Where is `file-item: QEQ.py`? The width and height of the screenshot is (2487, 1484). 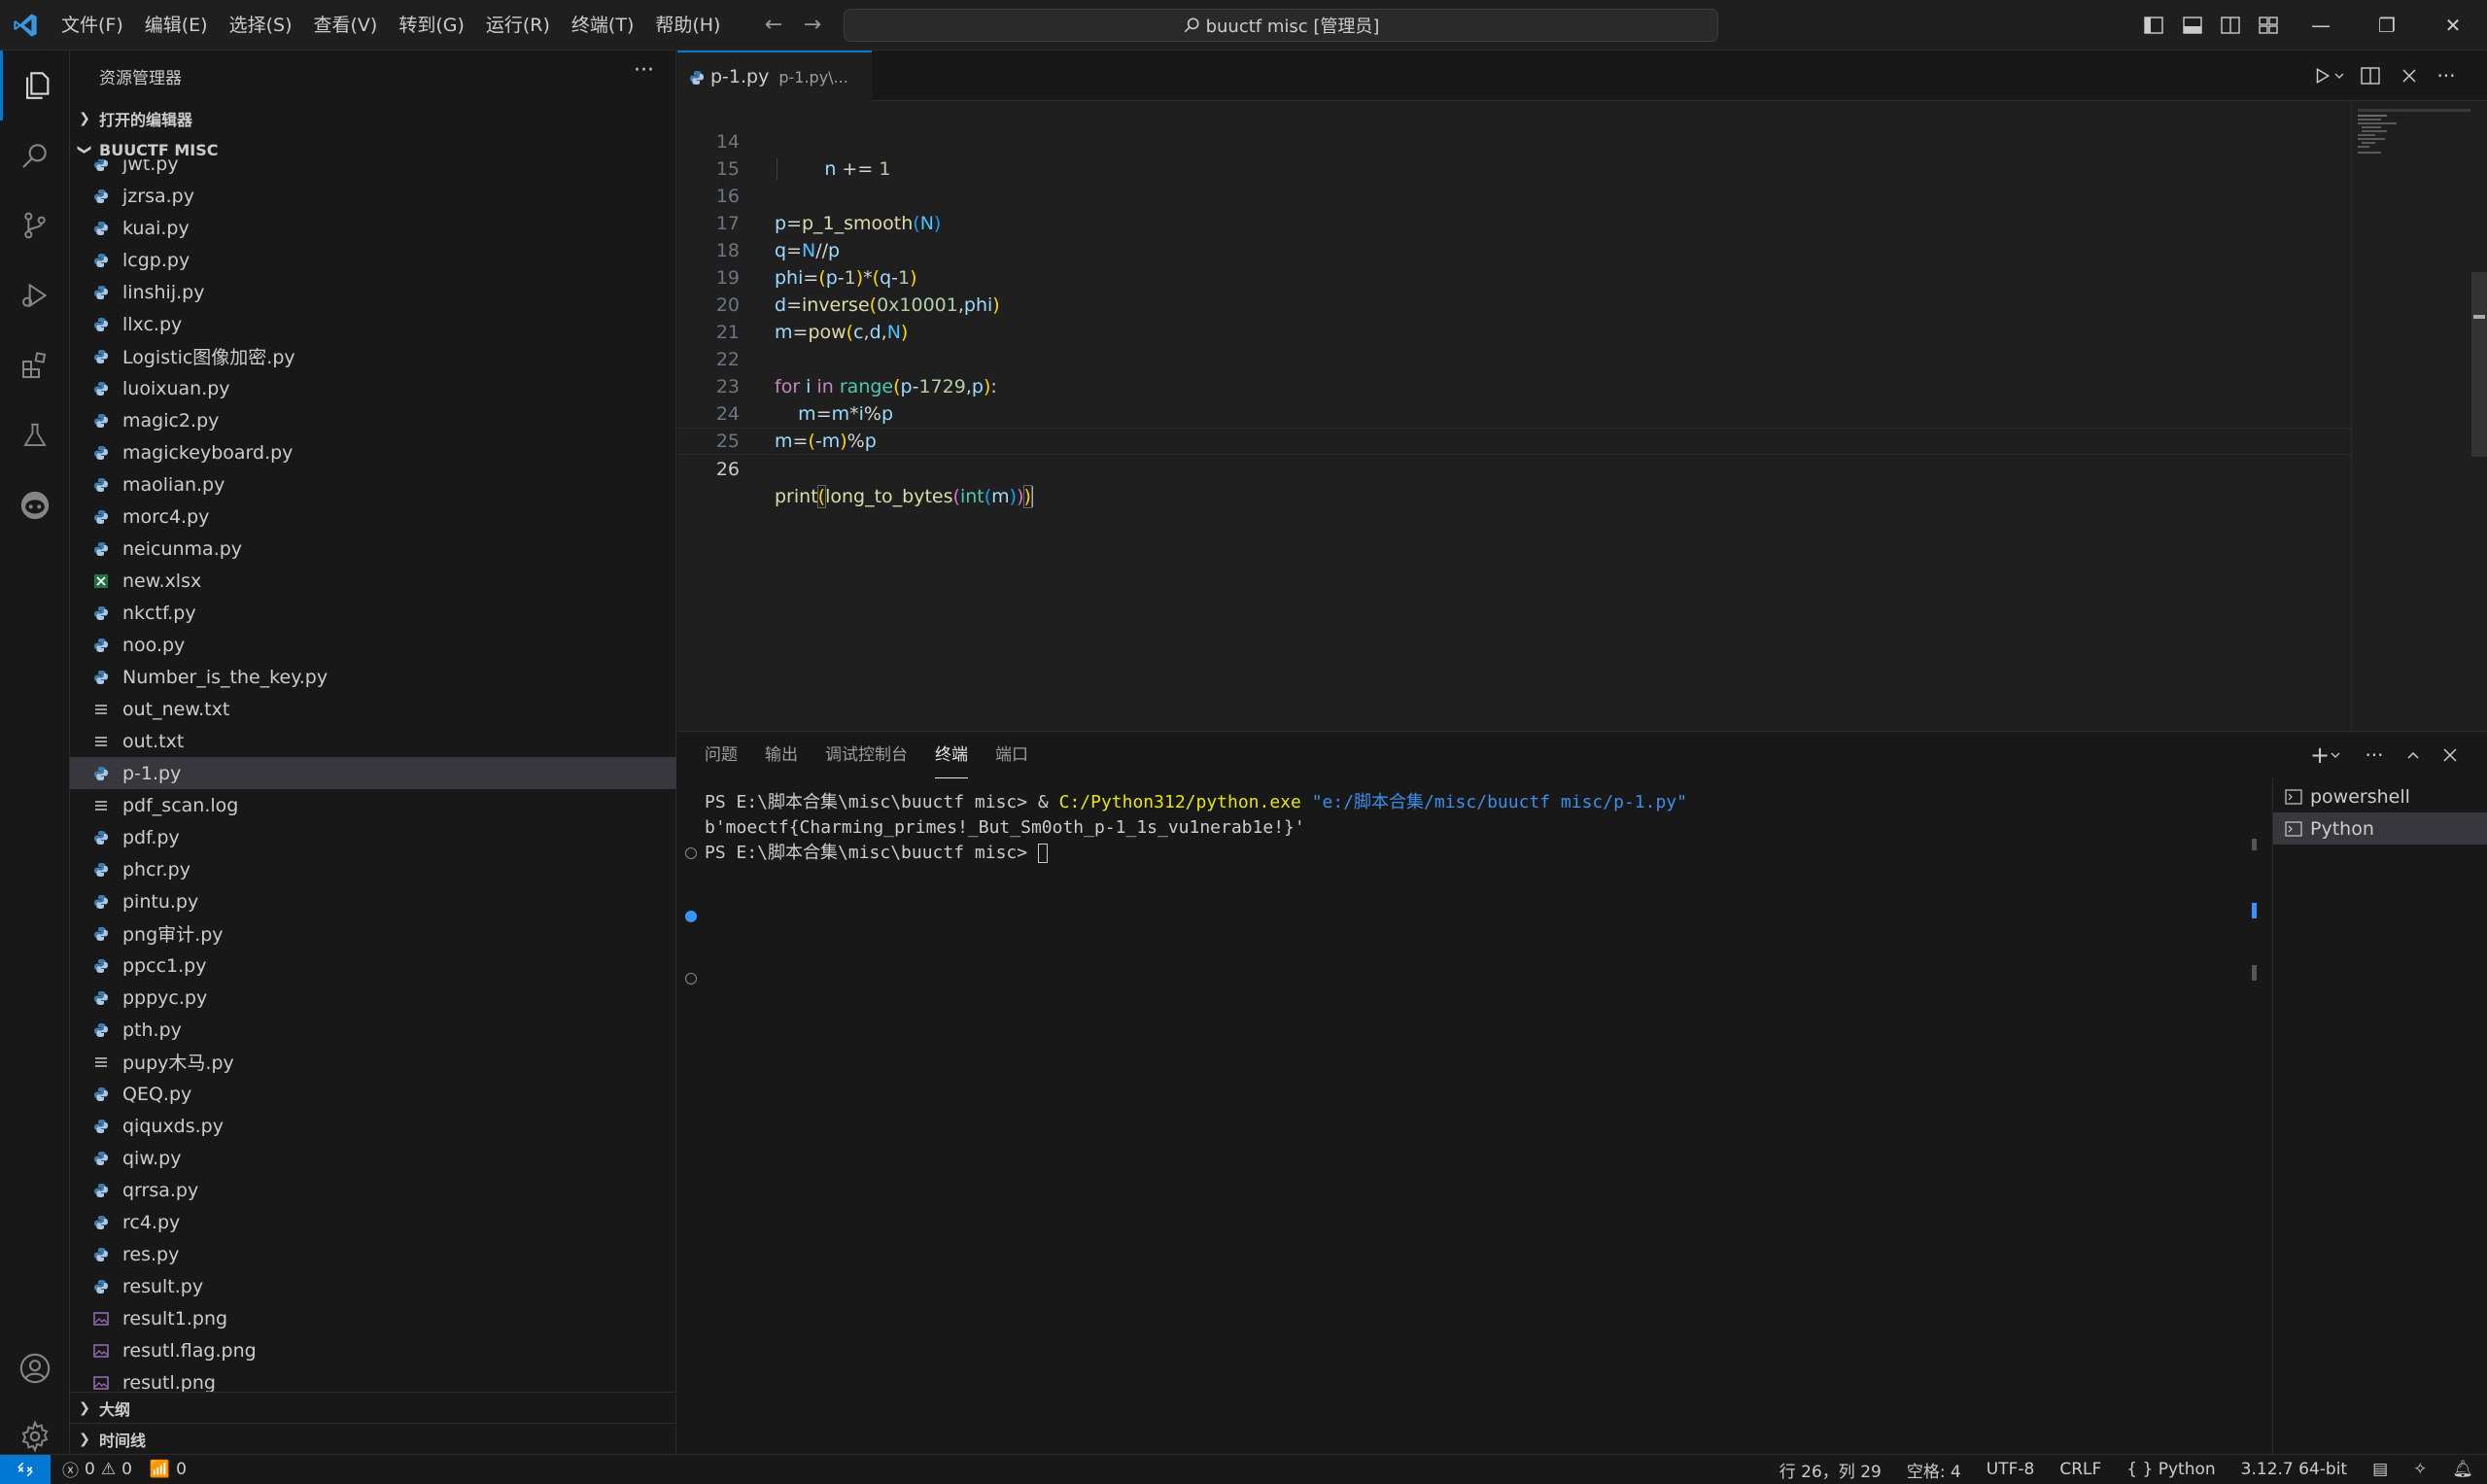 file-item: QEQ.py is located at coordinates (373, 1094).